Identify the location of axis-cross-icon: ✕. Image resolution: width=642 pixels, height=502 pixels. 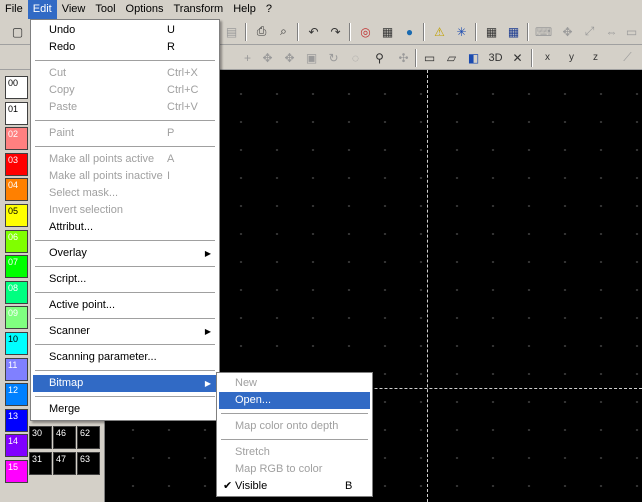
(517, 57).